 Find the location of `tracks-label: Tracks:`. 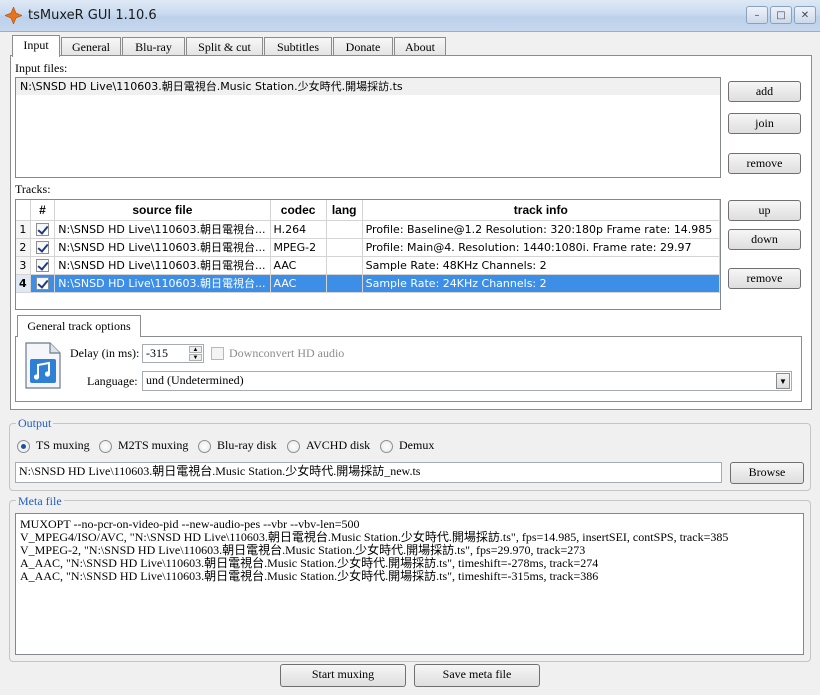

tracks-label: Tracks: is located at coordinates (33, 189).